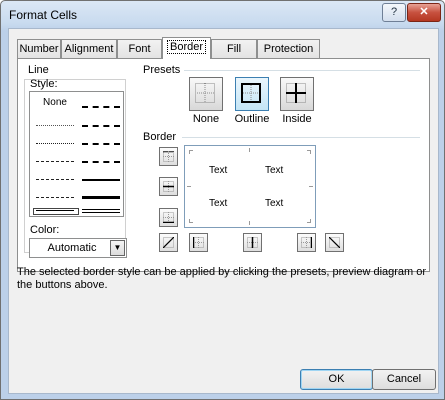 This screenshot has height=400, width=445. I want to click on preset-inside-button, so click(297, 94).